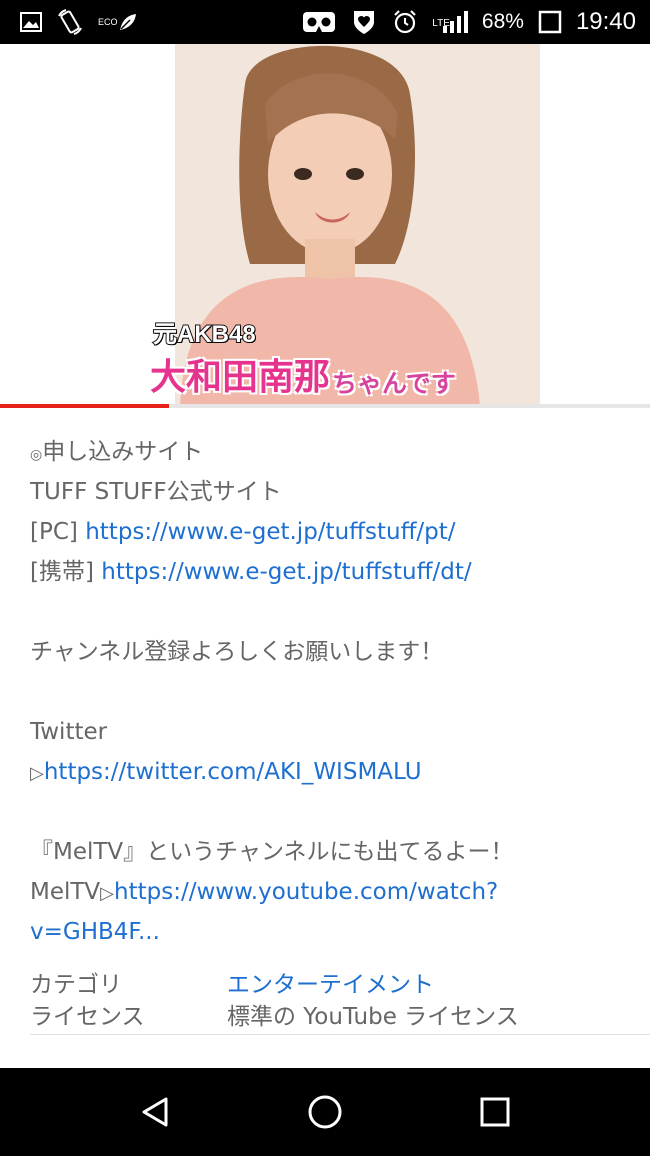  What do you see at coordinates (84, 406) in the screenshot?
I see `video-progress-fill` at bounding box center [84, 406].